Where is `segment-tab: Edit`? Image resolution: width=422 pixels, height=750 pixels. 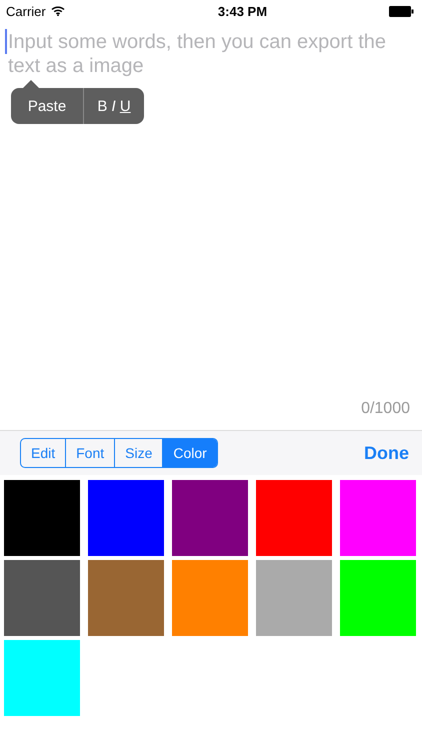 segment-tab: Edit is located at coordinates (43, 453).